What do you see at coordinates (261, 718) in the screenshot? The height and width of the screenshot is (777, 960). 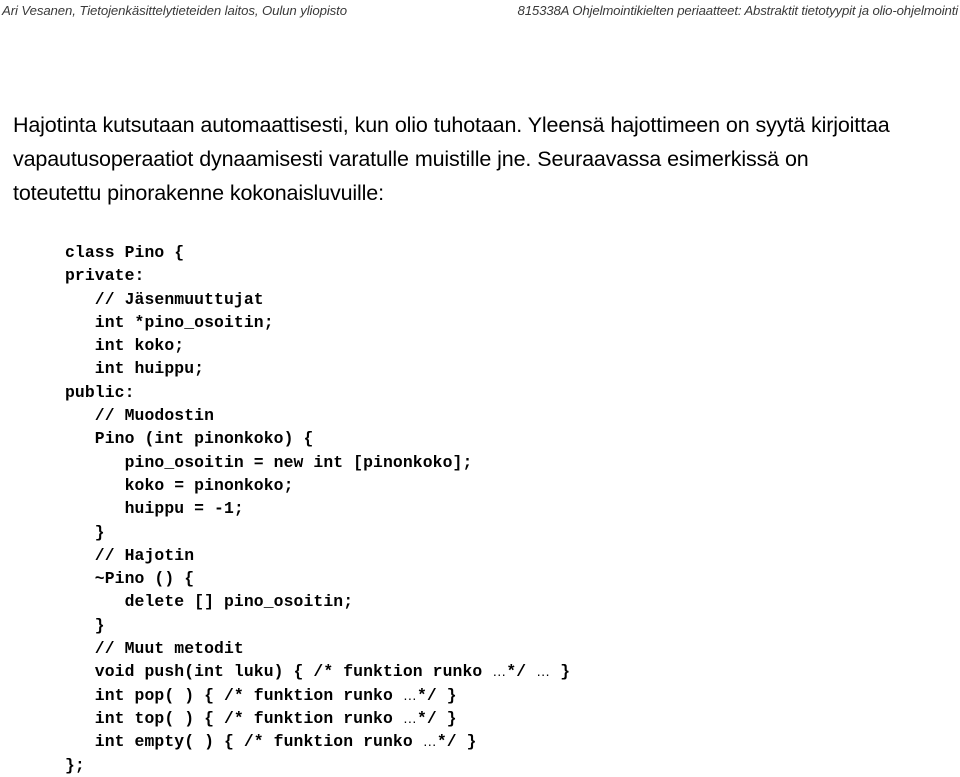 I see `code-line: int top( ) { /* funktion runko …*/ }` at bounding box center [261, 718].